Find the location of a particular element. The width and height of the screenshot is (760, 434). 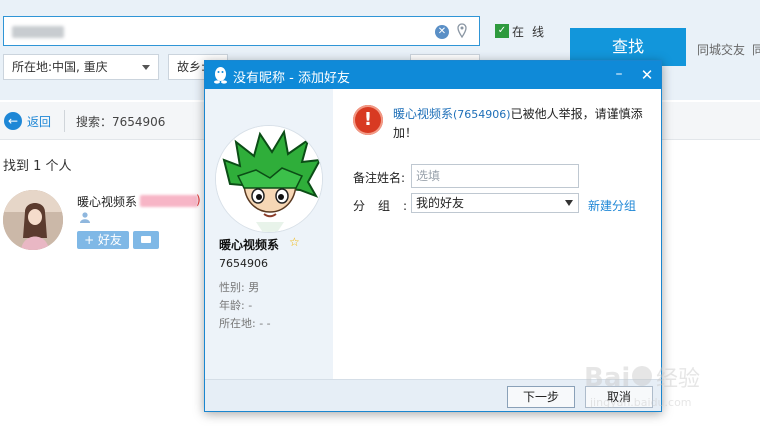

cartoon-avatar-icon is located at coordinates (269, 179).